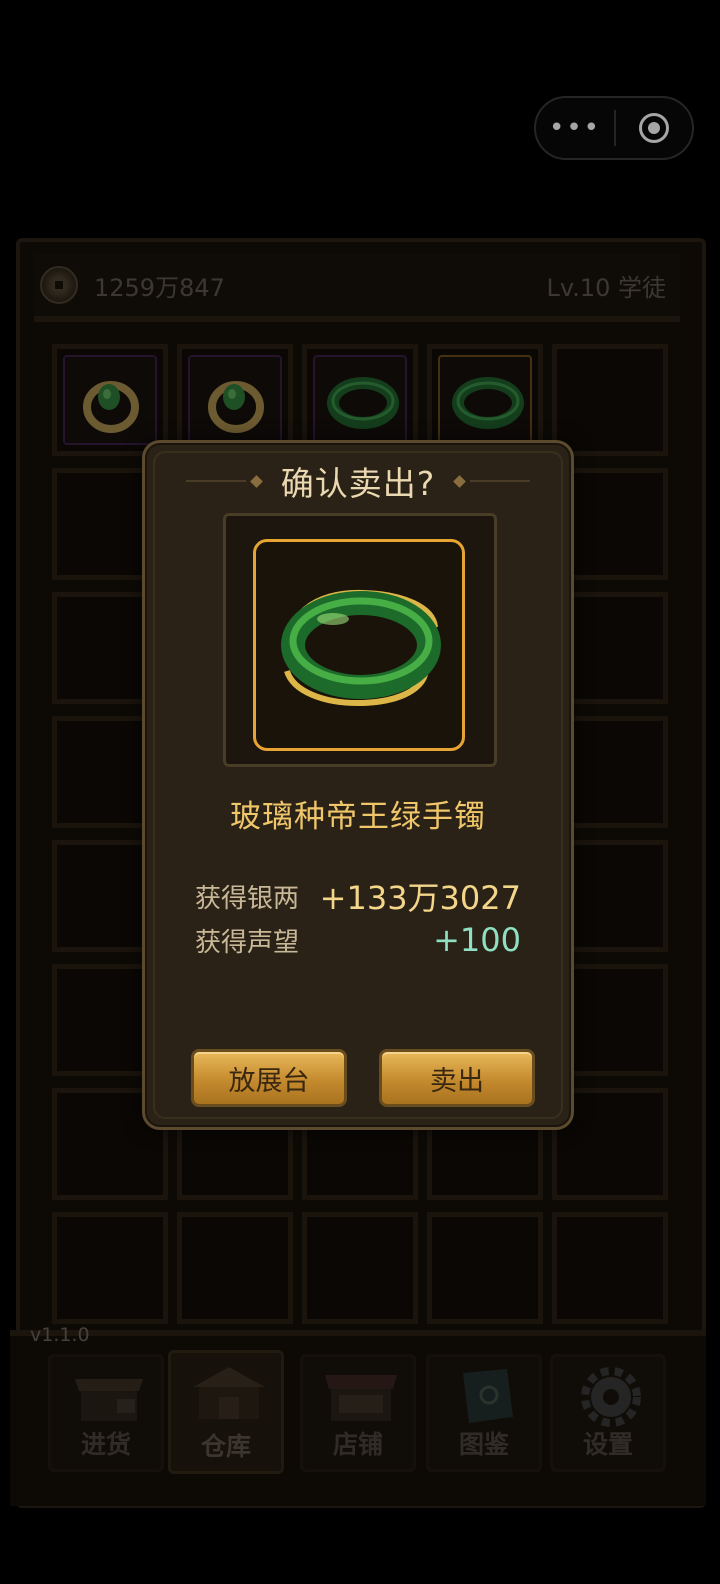 The height and width of the screenshot is (1584, 720). What do you see at coordinates (60, 1335) in the screenshot?
I see `version-label: v1.1.0` at bounding box center [60, 1335].